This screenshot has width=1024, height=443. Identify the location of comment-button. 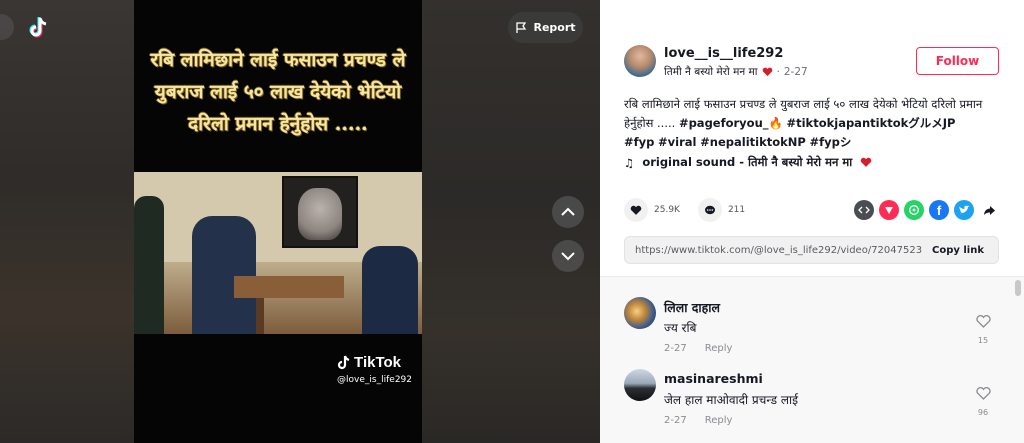
(709, 210).